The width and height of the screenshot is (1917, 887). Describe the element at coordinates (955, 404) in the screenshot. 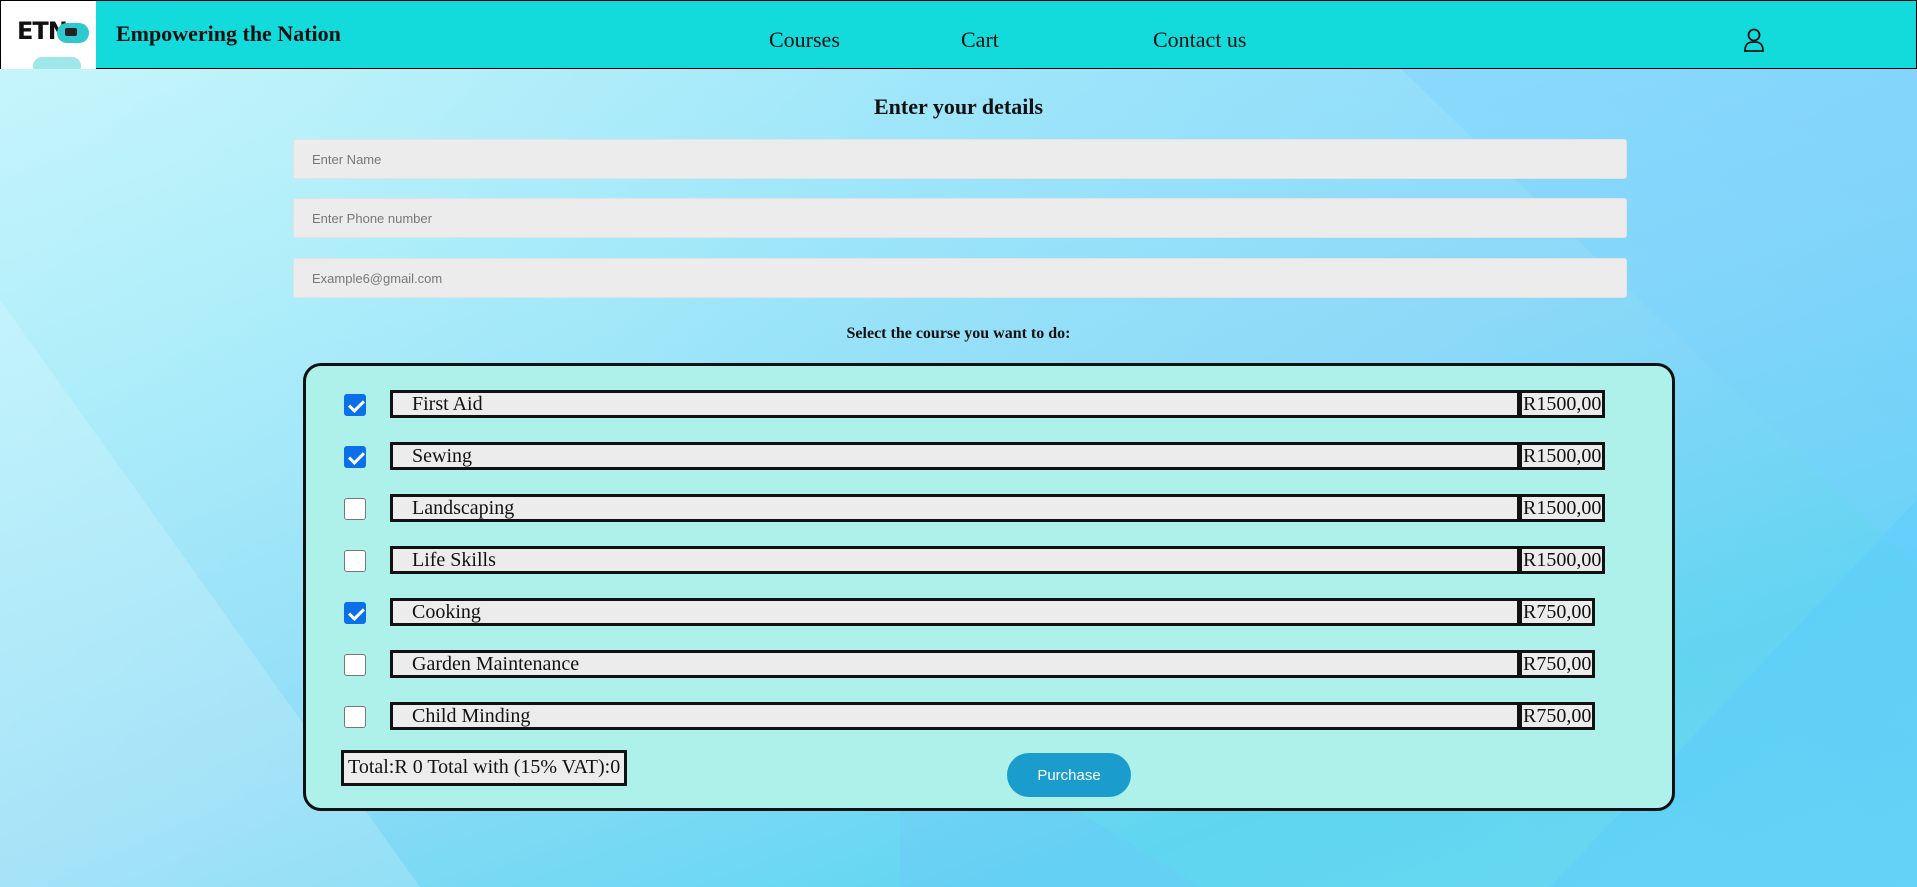

I see `course-name: First Aid` at that location.